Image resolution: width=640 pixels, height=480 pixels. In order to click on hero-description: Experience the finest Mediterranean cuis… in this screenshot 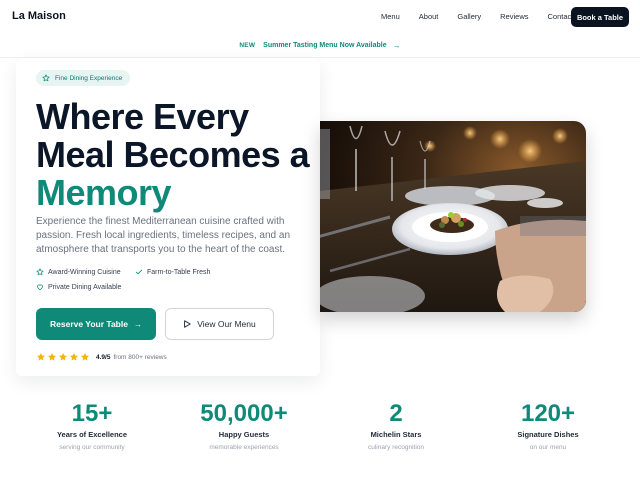, I will do `click(163, 235)`.